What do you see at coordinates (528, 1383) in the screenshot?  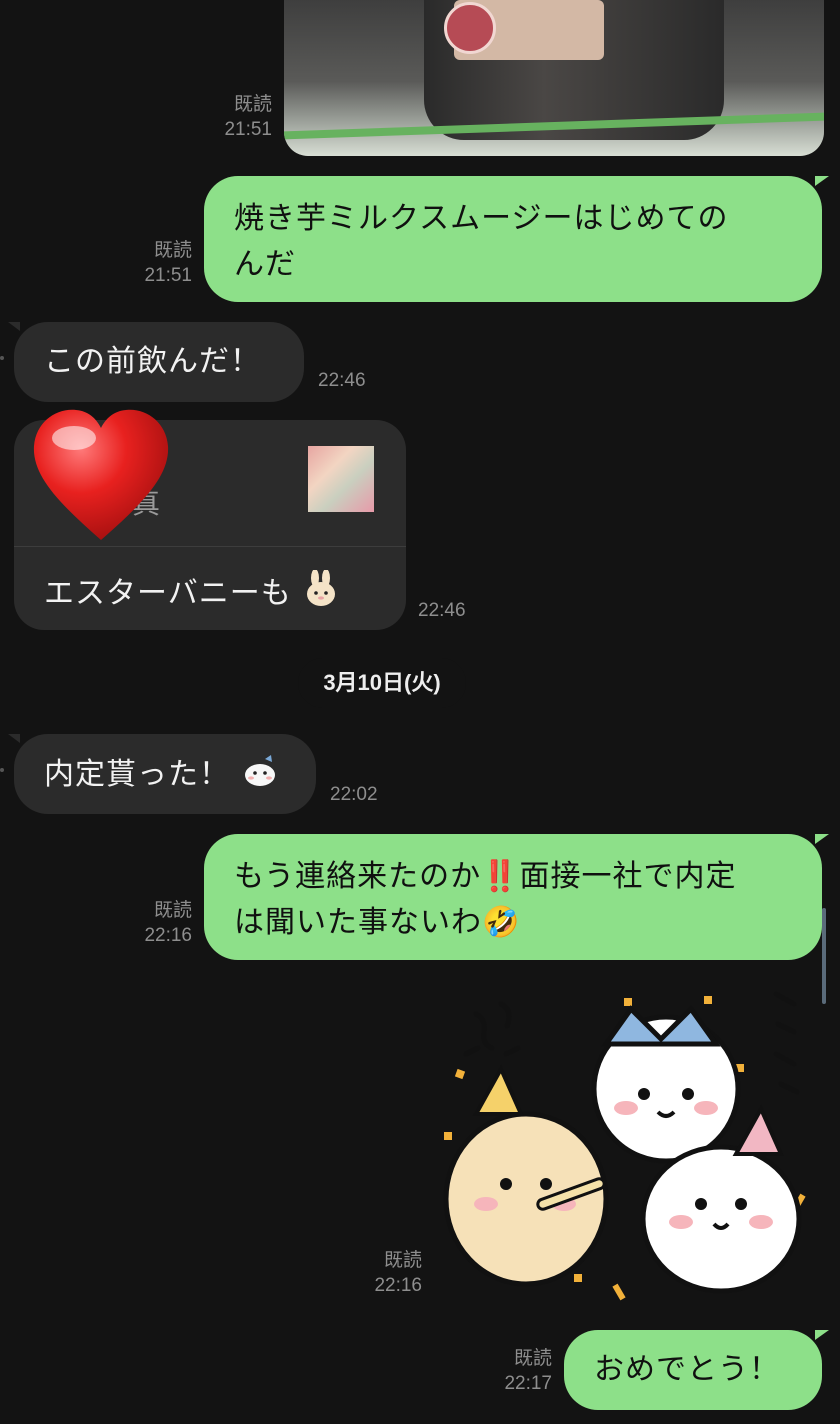 I see `timestamp: 22:17` at bounding box center [528, 1383].